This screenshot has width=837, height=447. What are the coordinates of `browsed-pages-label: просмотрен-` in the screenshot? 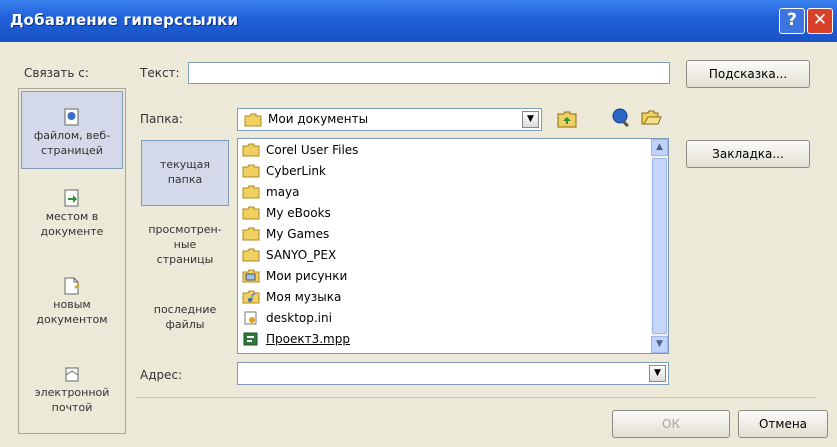 It's located at (185, 229).